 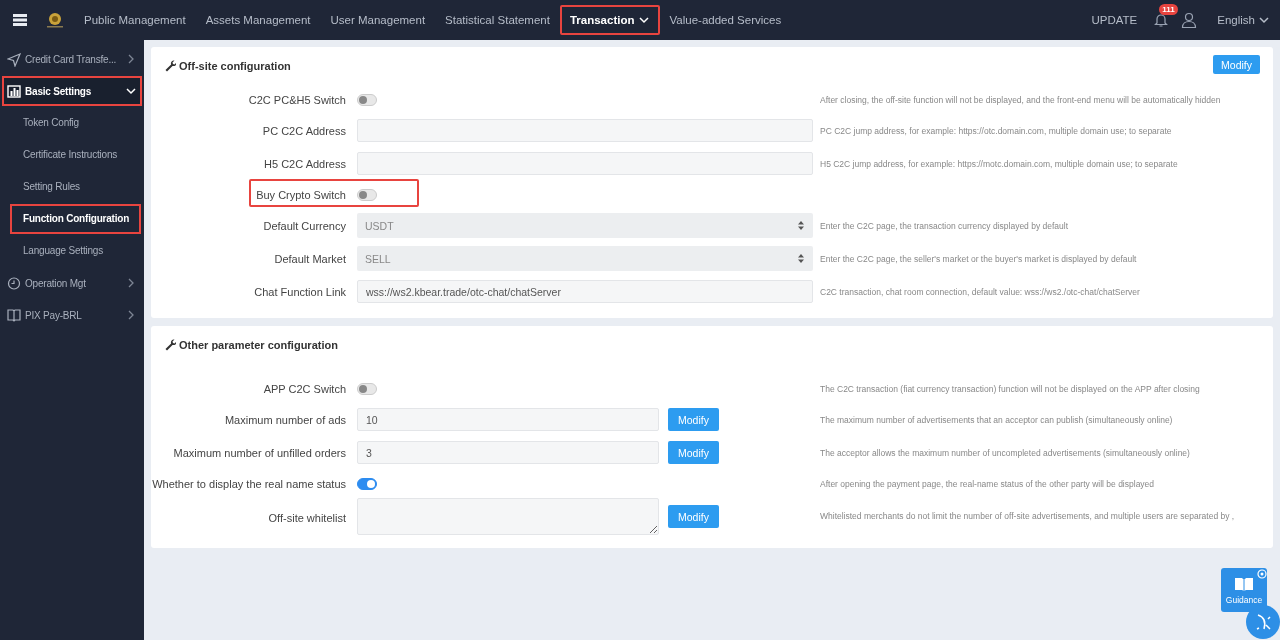 What do you see at coordinates (996, 419) in the screenshot?
I see `help-text: The maximum number of advertisements that an acceptor can publish (simultaneously online)` at bounding box center [996, 419].